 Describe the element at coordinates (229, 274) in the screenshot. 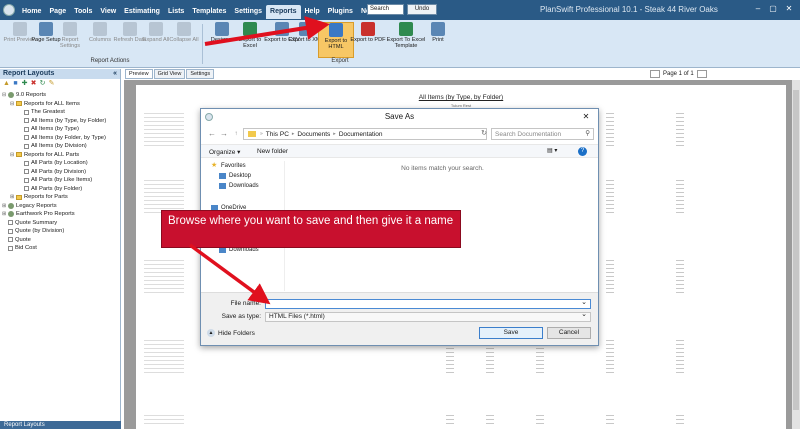

I see `arrow-to-file-name` at that location.